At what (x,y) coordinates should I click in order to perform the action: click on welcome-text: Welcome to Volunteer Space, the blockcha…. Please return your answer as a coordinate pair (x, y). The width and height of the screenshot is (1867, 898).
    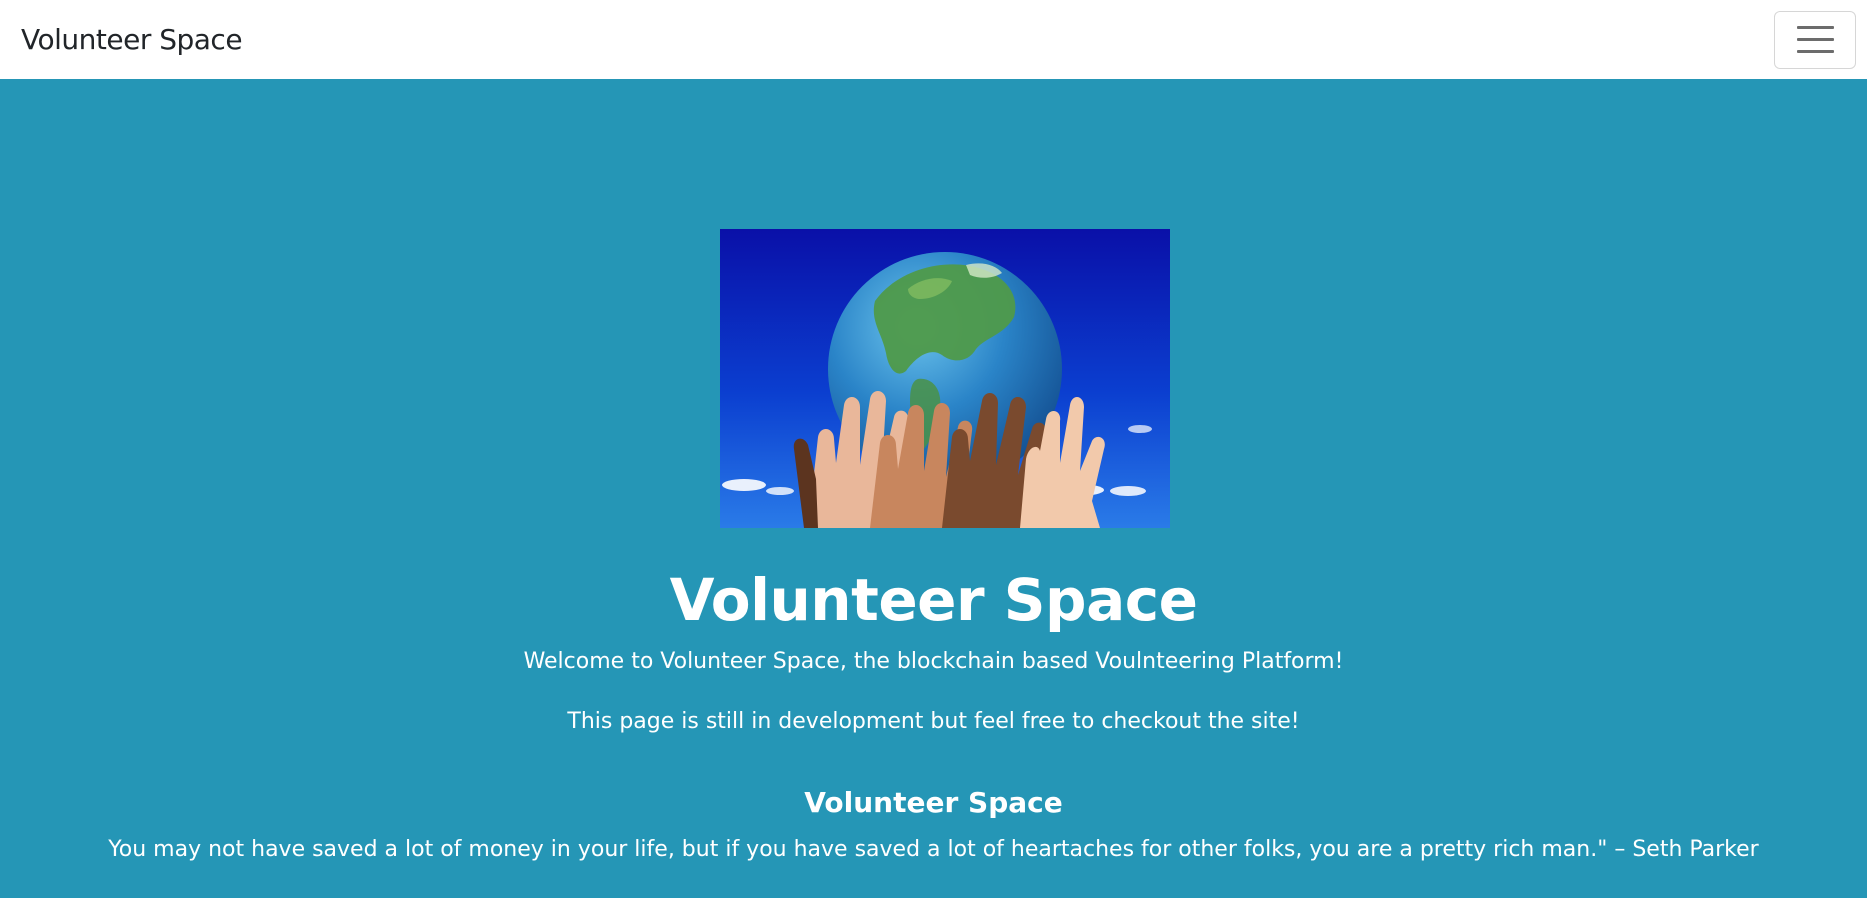
    Looking at the image, I should click on (933, 661).